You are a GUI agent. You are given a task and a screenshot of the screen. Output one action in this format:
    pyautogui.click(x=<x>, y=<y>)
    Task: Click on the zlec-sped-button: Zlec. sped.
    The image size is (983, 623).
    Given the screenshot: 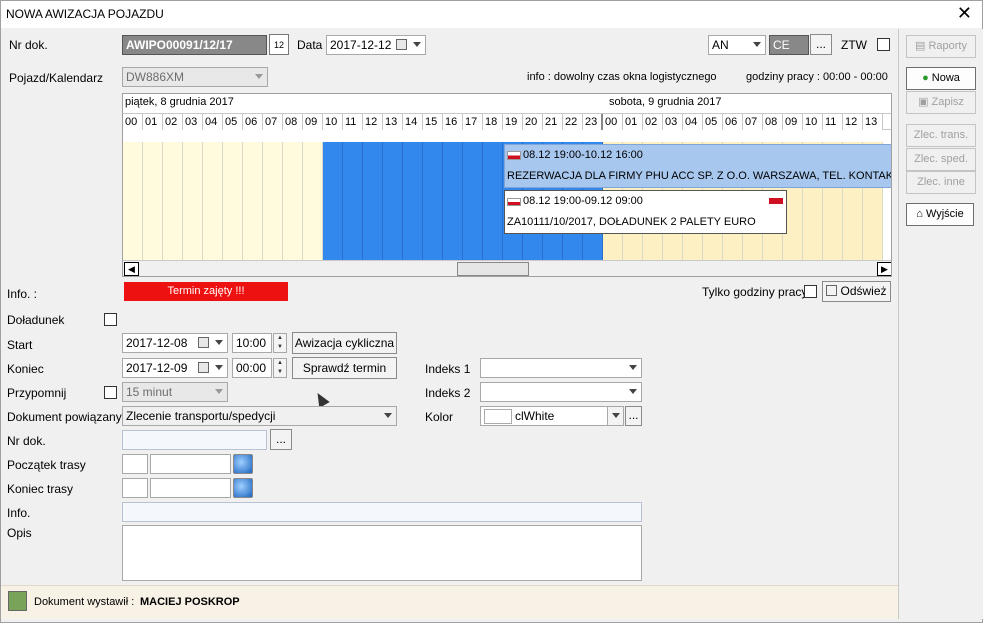 What is the action you would take?
    pyautogui.click(x=941, y=159)
    